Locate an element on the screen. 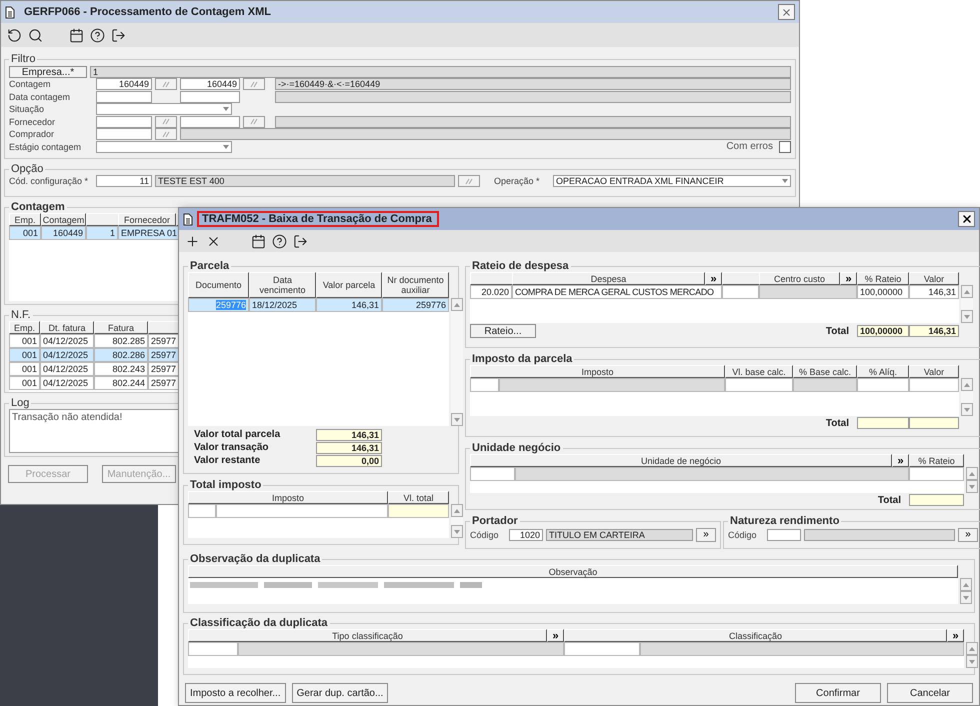 The height and width of the screenshot is (706, 980). column-header: % Alíq. is located at coordinates (883, 371).